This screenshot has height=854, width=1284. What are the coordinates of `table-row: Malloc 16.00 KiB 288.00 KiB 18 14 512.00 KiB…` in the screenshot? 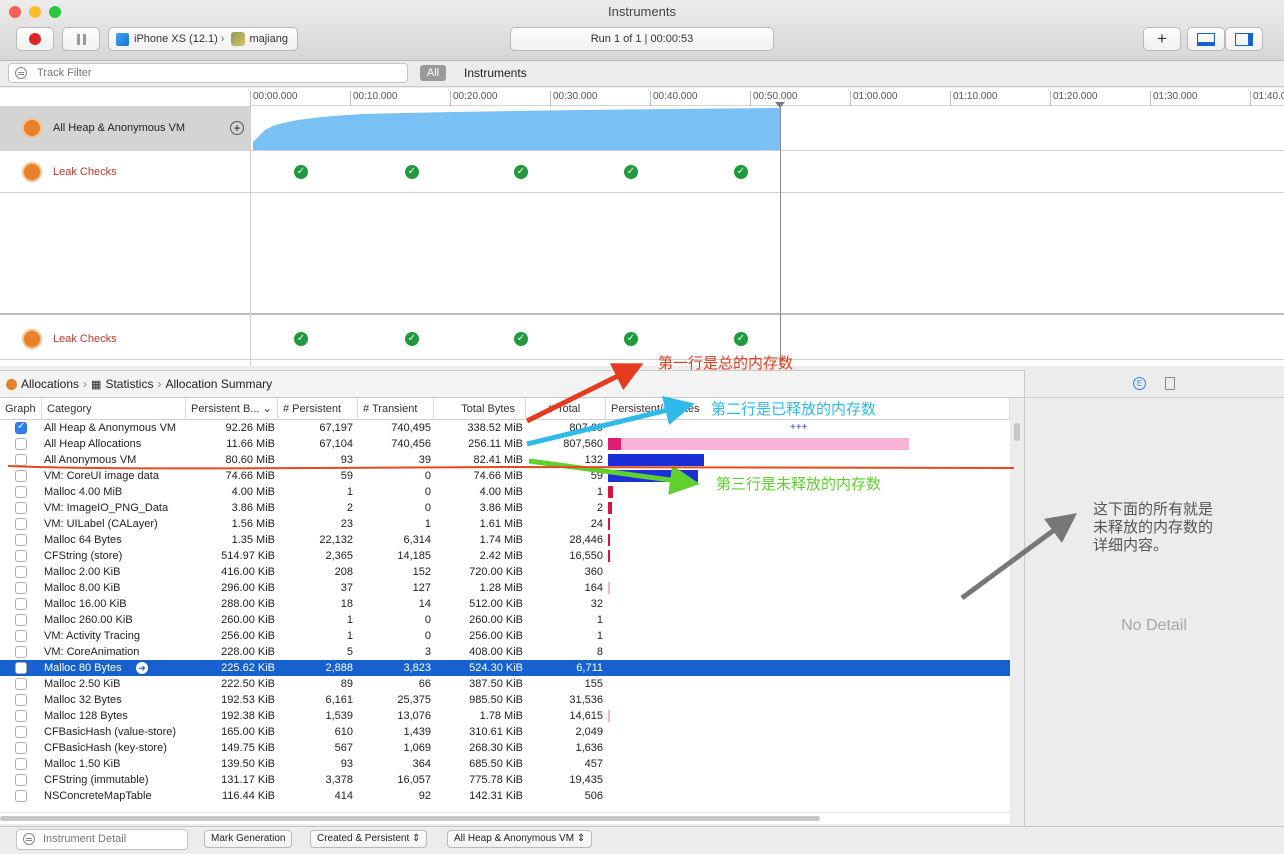 It's located at (505, 604).